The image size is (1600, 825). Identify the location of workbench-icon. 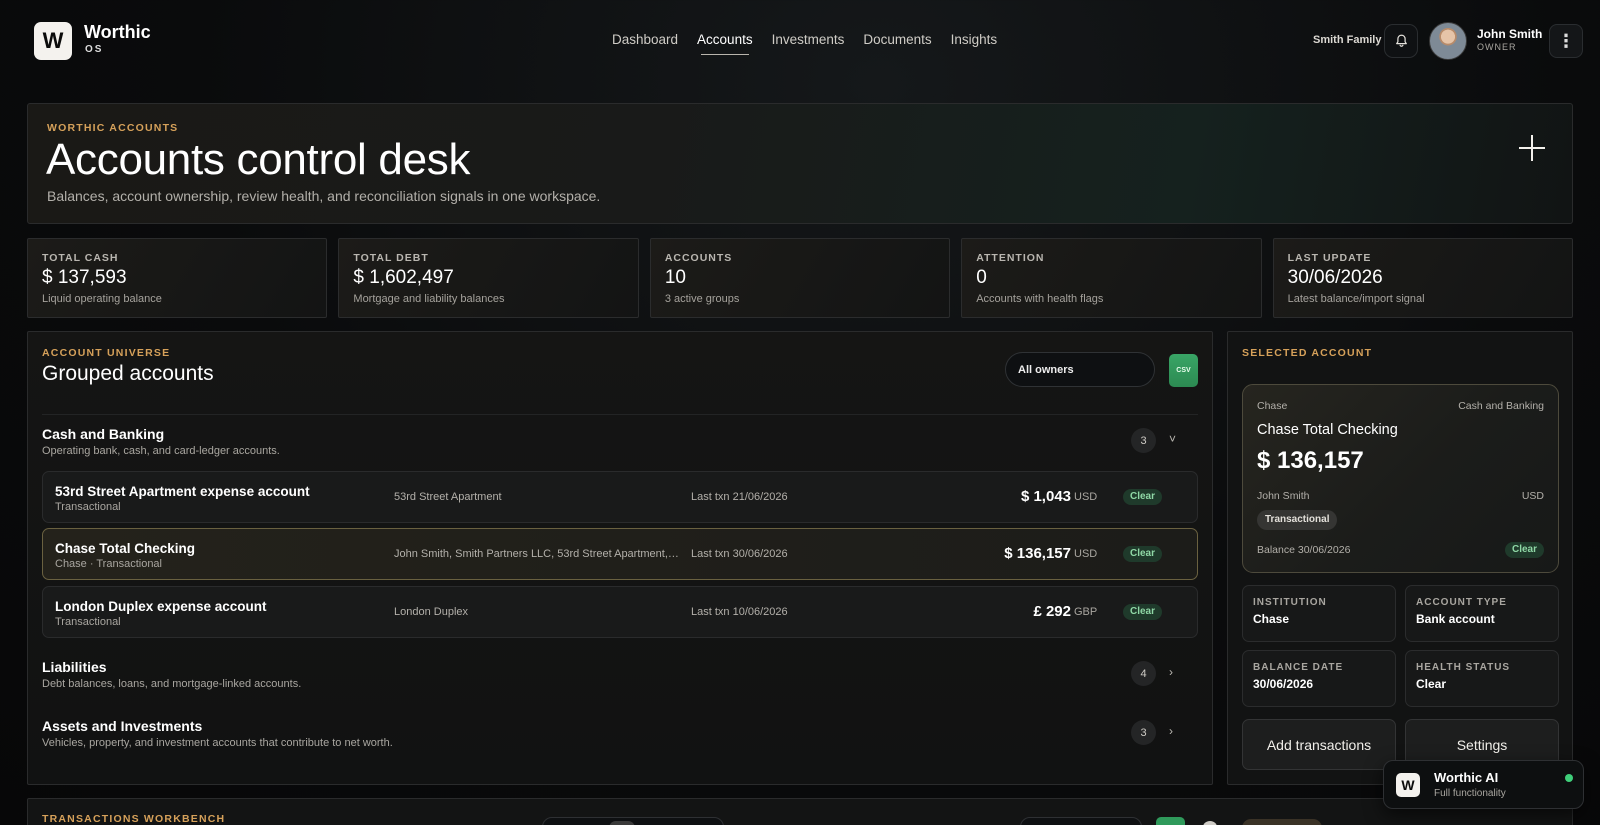
(1210, 823).